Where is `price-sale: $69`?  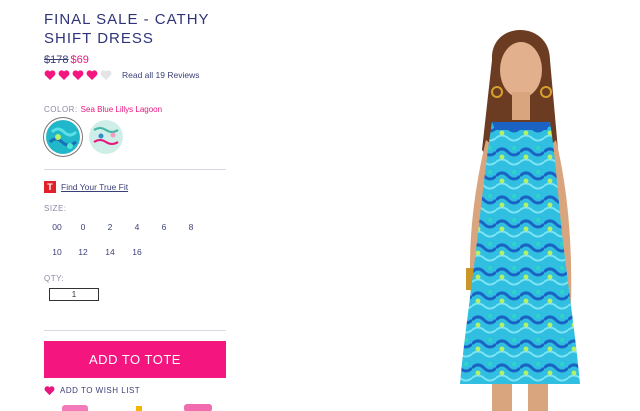 price-sale: $69 is located at coordinates (79, 60).